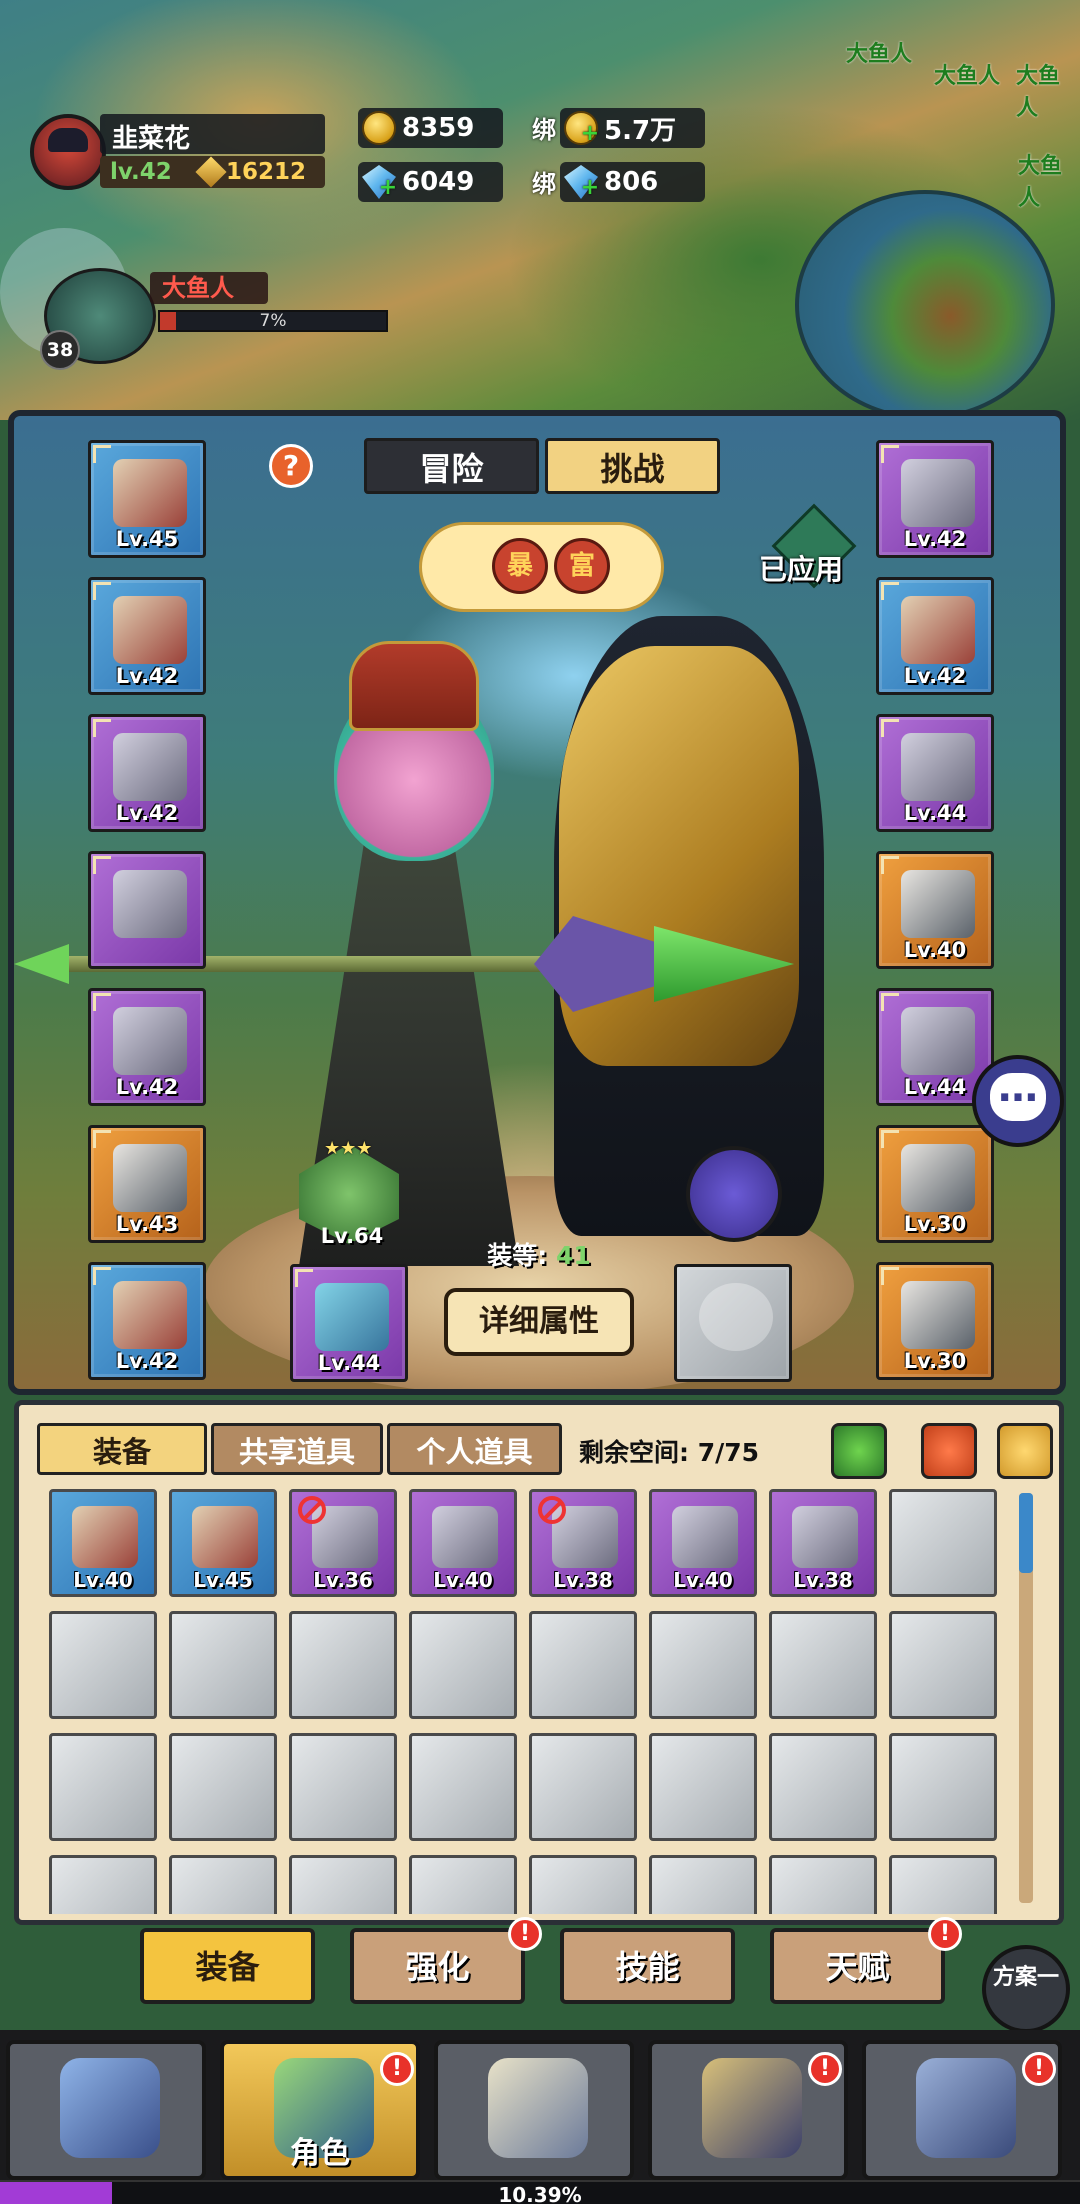 This screenshot has width=1080, height=2204. I want to click on auto-equip-icon, so click(859, 1451).